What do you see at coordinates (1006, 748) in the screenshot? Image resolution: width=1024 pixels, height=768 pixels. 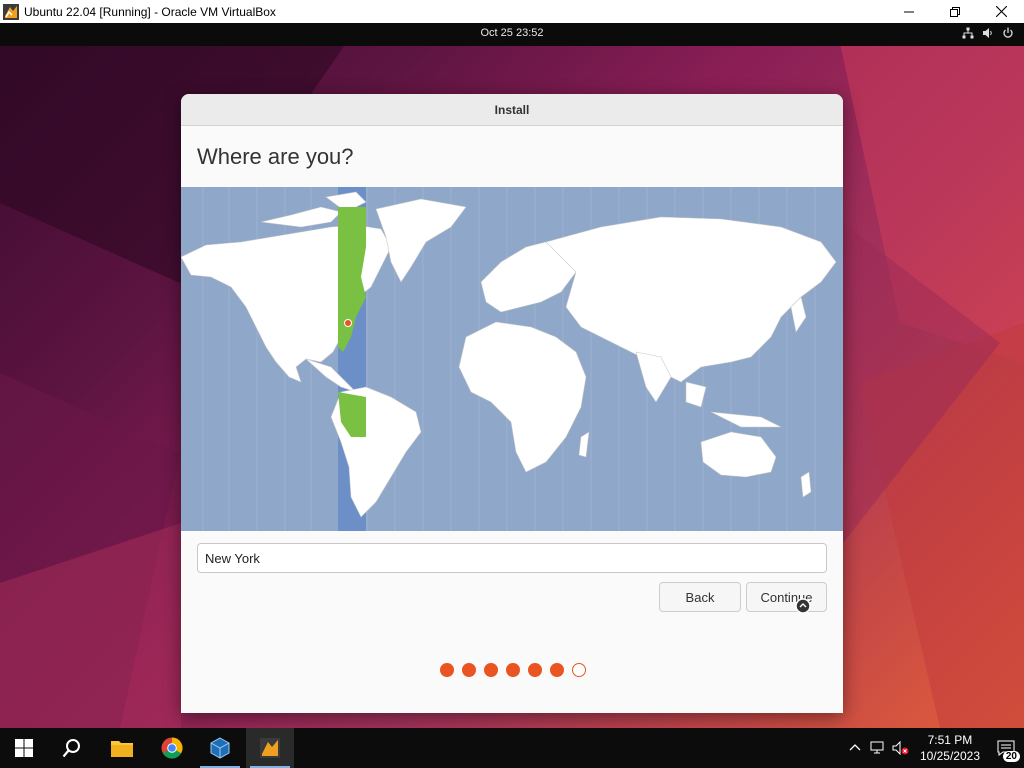 I see `notification-center-button: 20` at bounding box center [1006, 748].